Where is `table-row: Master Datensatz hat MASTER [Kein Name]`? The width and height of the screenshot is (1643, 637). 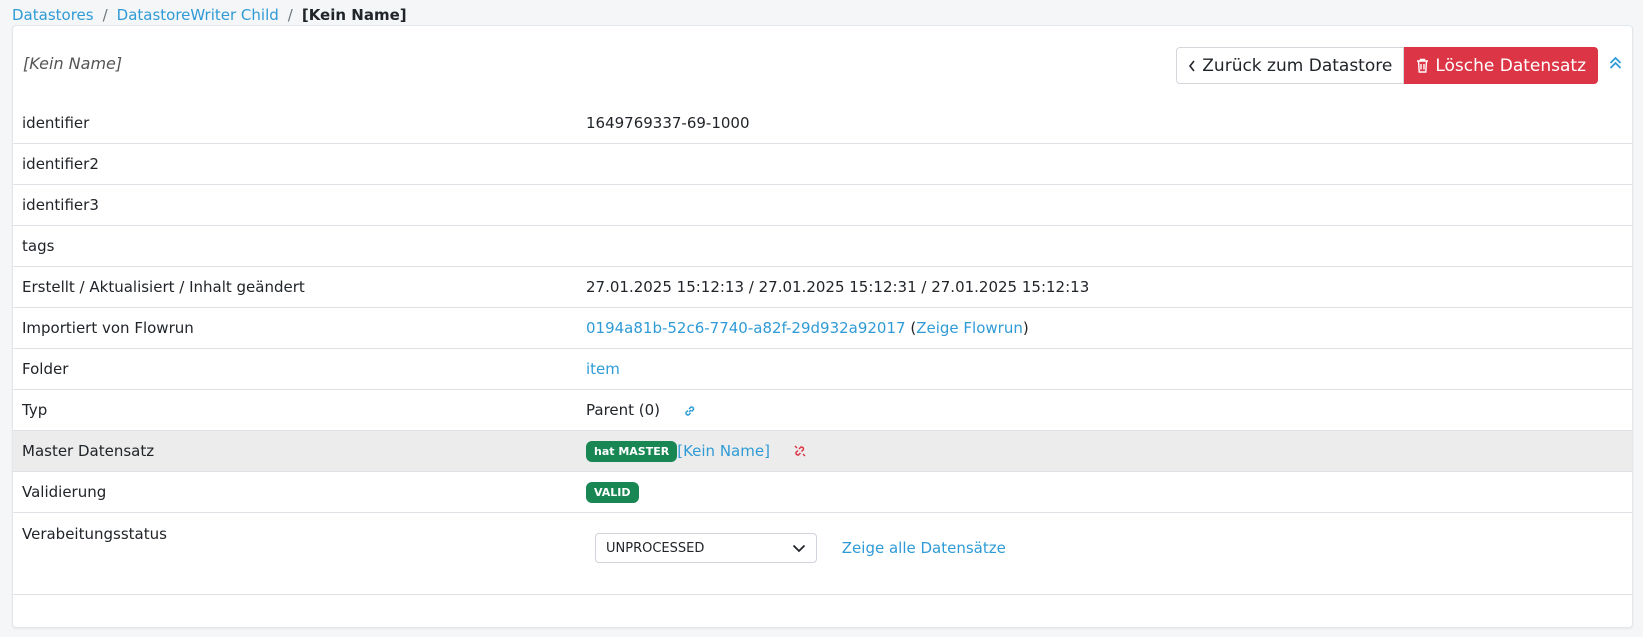
table-row: Master Datensatz hat MASTER [Kein Name] is located at coordinates (822, 451).